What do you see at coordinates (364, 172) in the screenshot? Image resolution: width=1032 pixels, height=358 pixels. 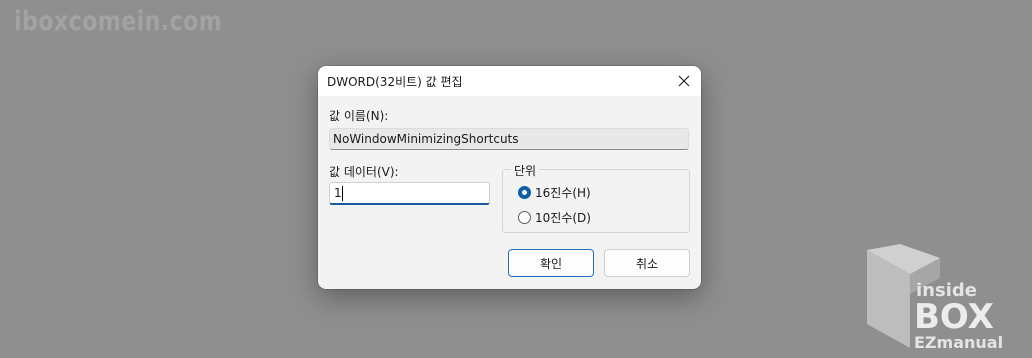 I see `value-data-label: 값 데이터(V):` at bounding box center [364, 172].